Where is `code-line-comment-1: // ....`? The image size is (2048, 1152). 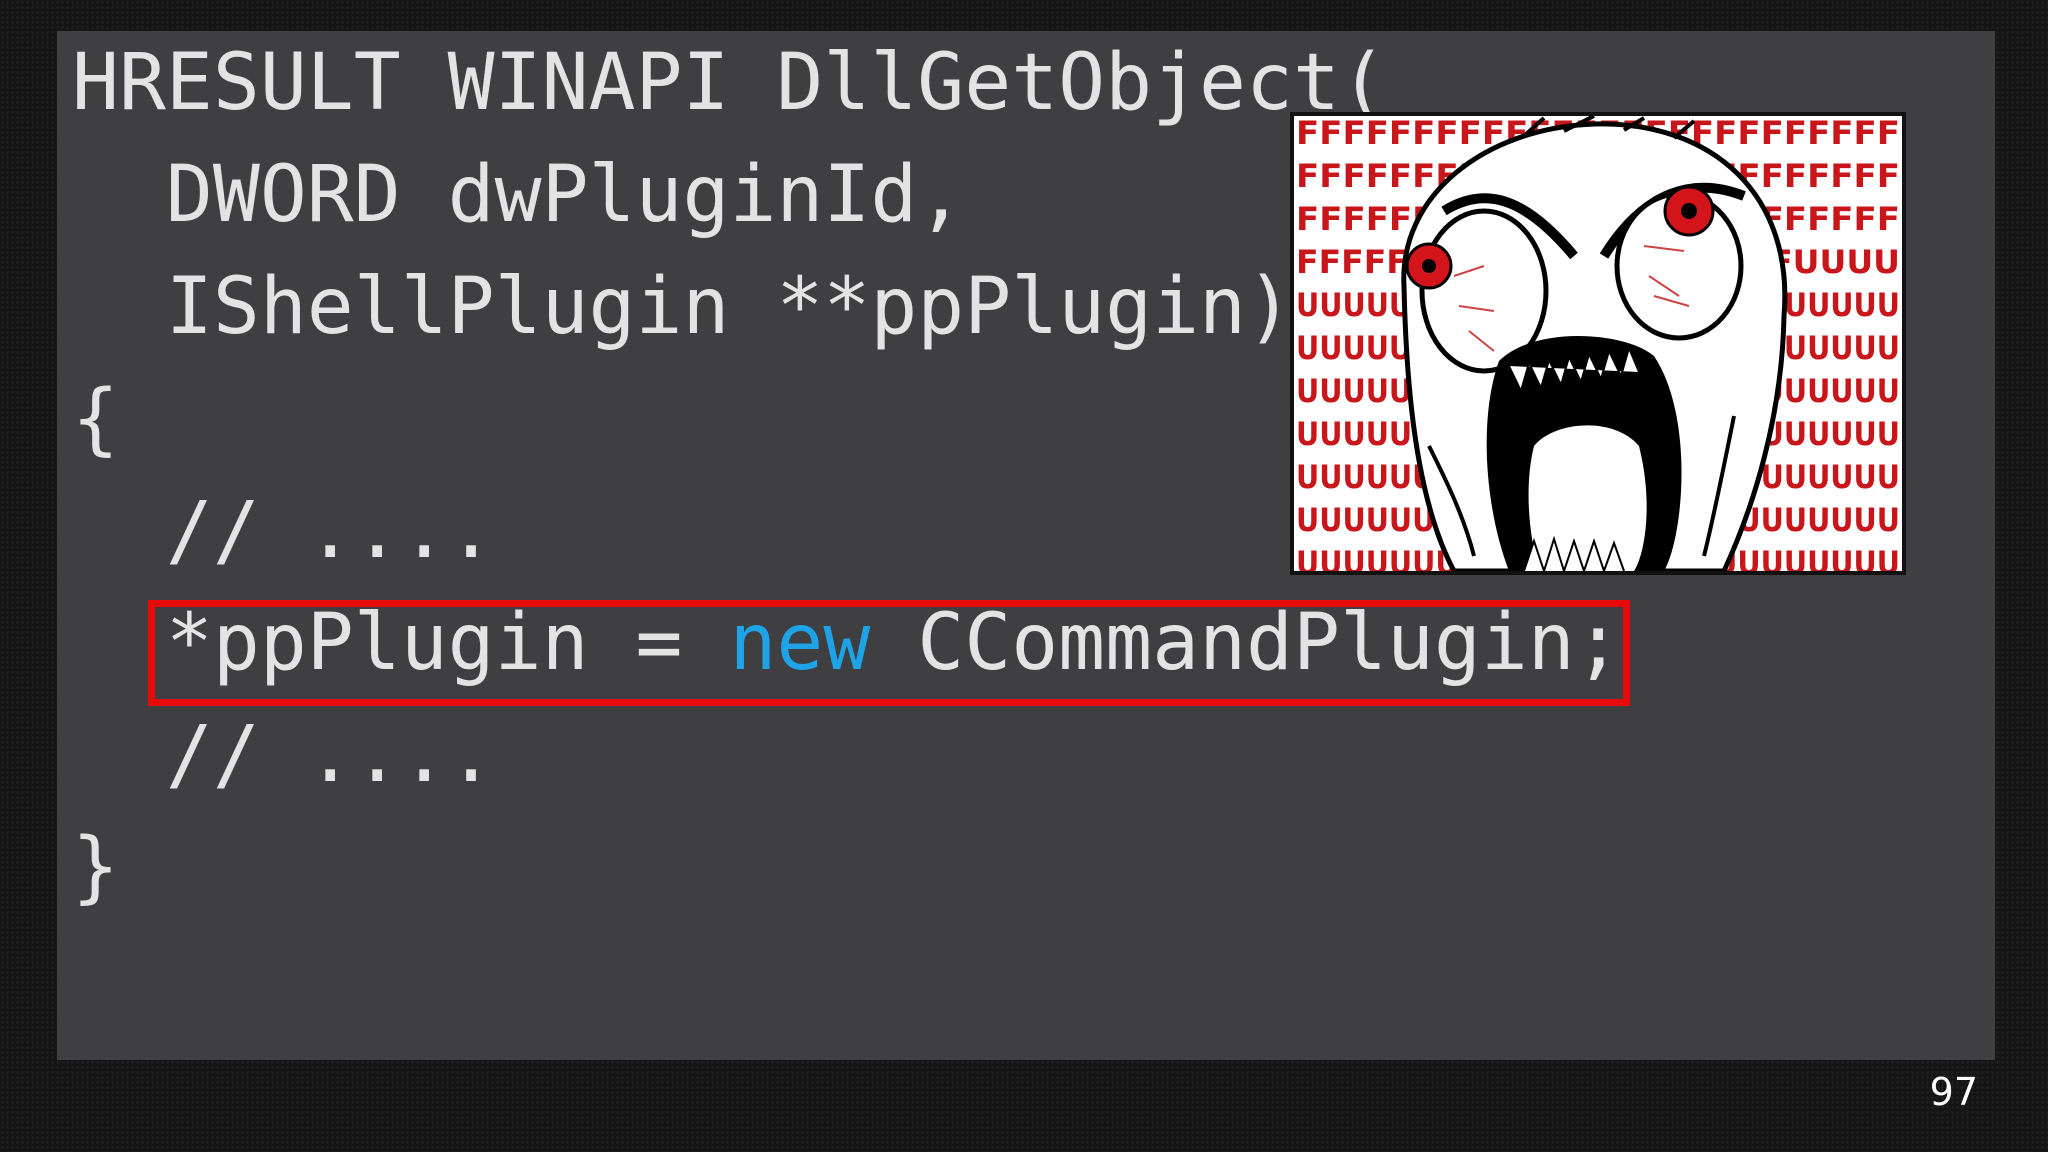
code-line-comment-1: // .... is located at coordinates (283, 531).